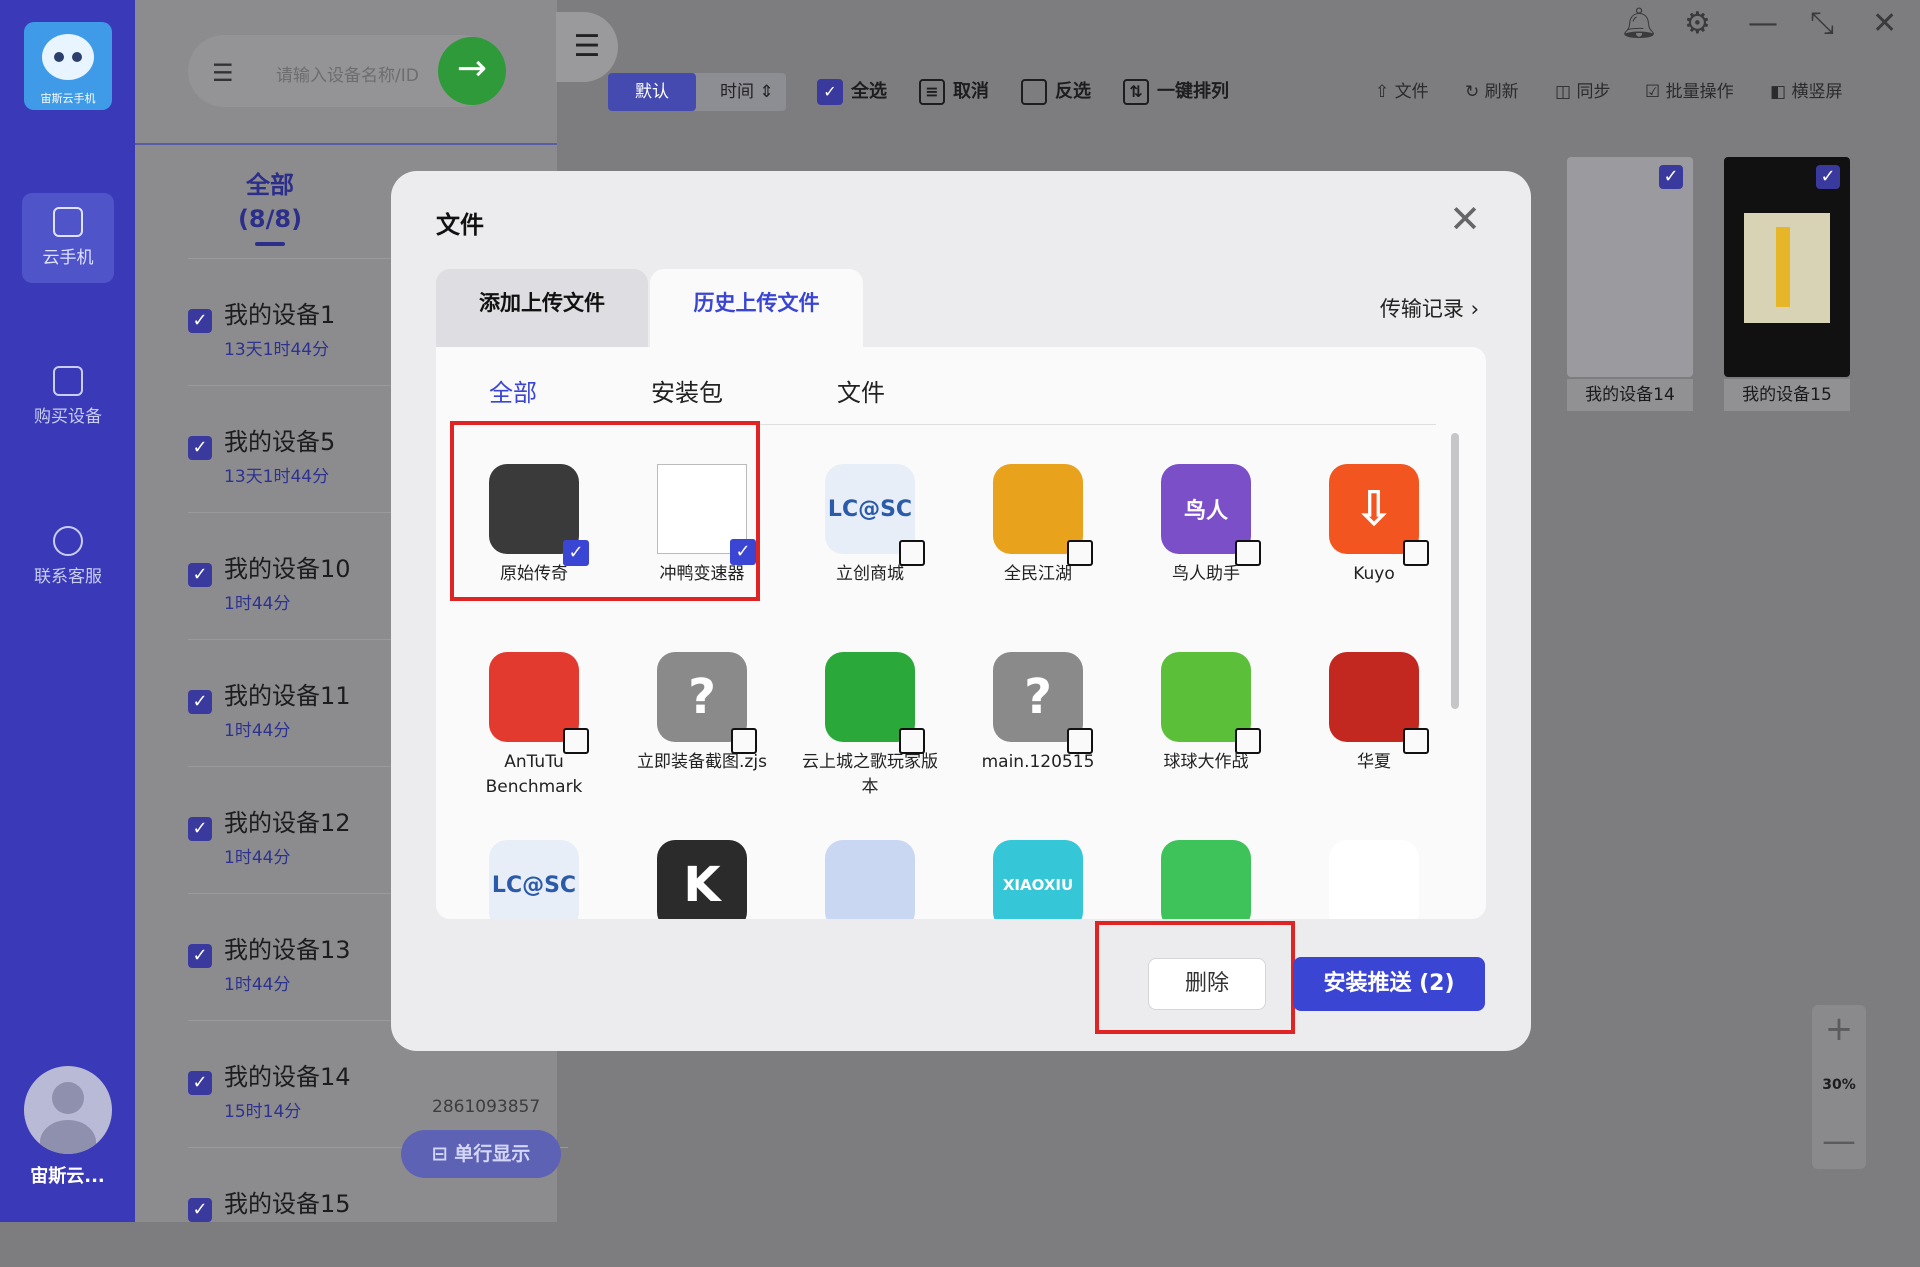 Image resolution: width=1920 pixels, height=1267 pixels. Describe the element at coordinates (443, 1154) in the screenshot. I see `list-view-icon: ⊟` at that location.